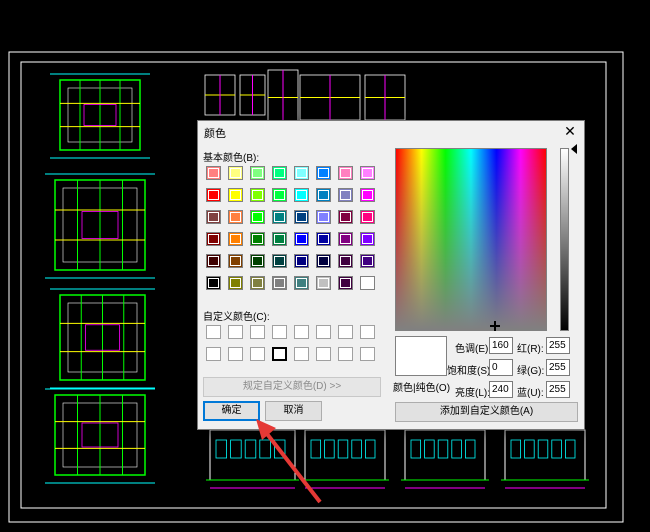 This screenshot has width=650, height=532. Describe the element at coordinates (530, 393) in the screenshot. I see `blue-label: 蓝(U):` at that location.